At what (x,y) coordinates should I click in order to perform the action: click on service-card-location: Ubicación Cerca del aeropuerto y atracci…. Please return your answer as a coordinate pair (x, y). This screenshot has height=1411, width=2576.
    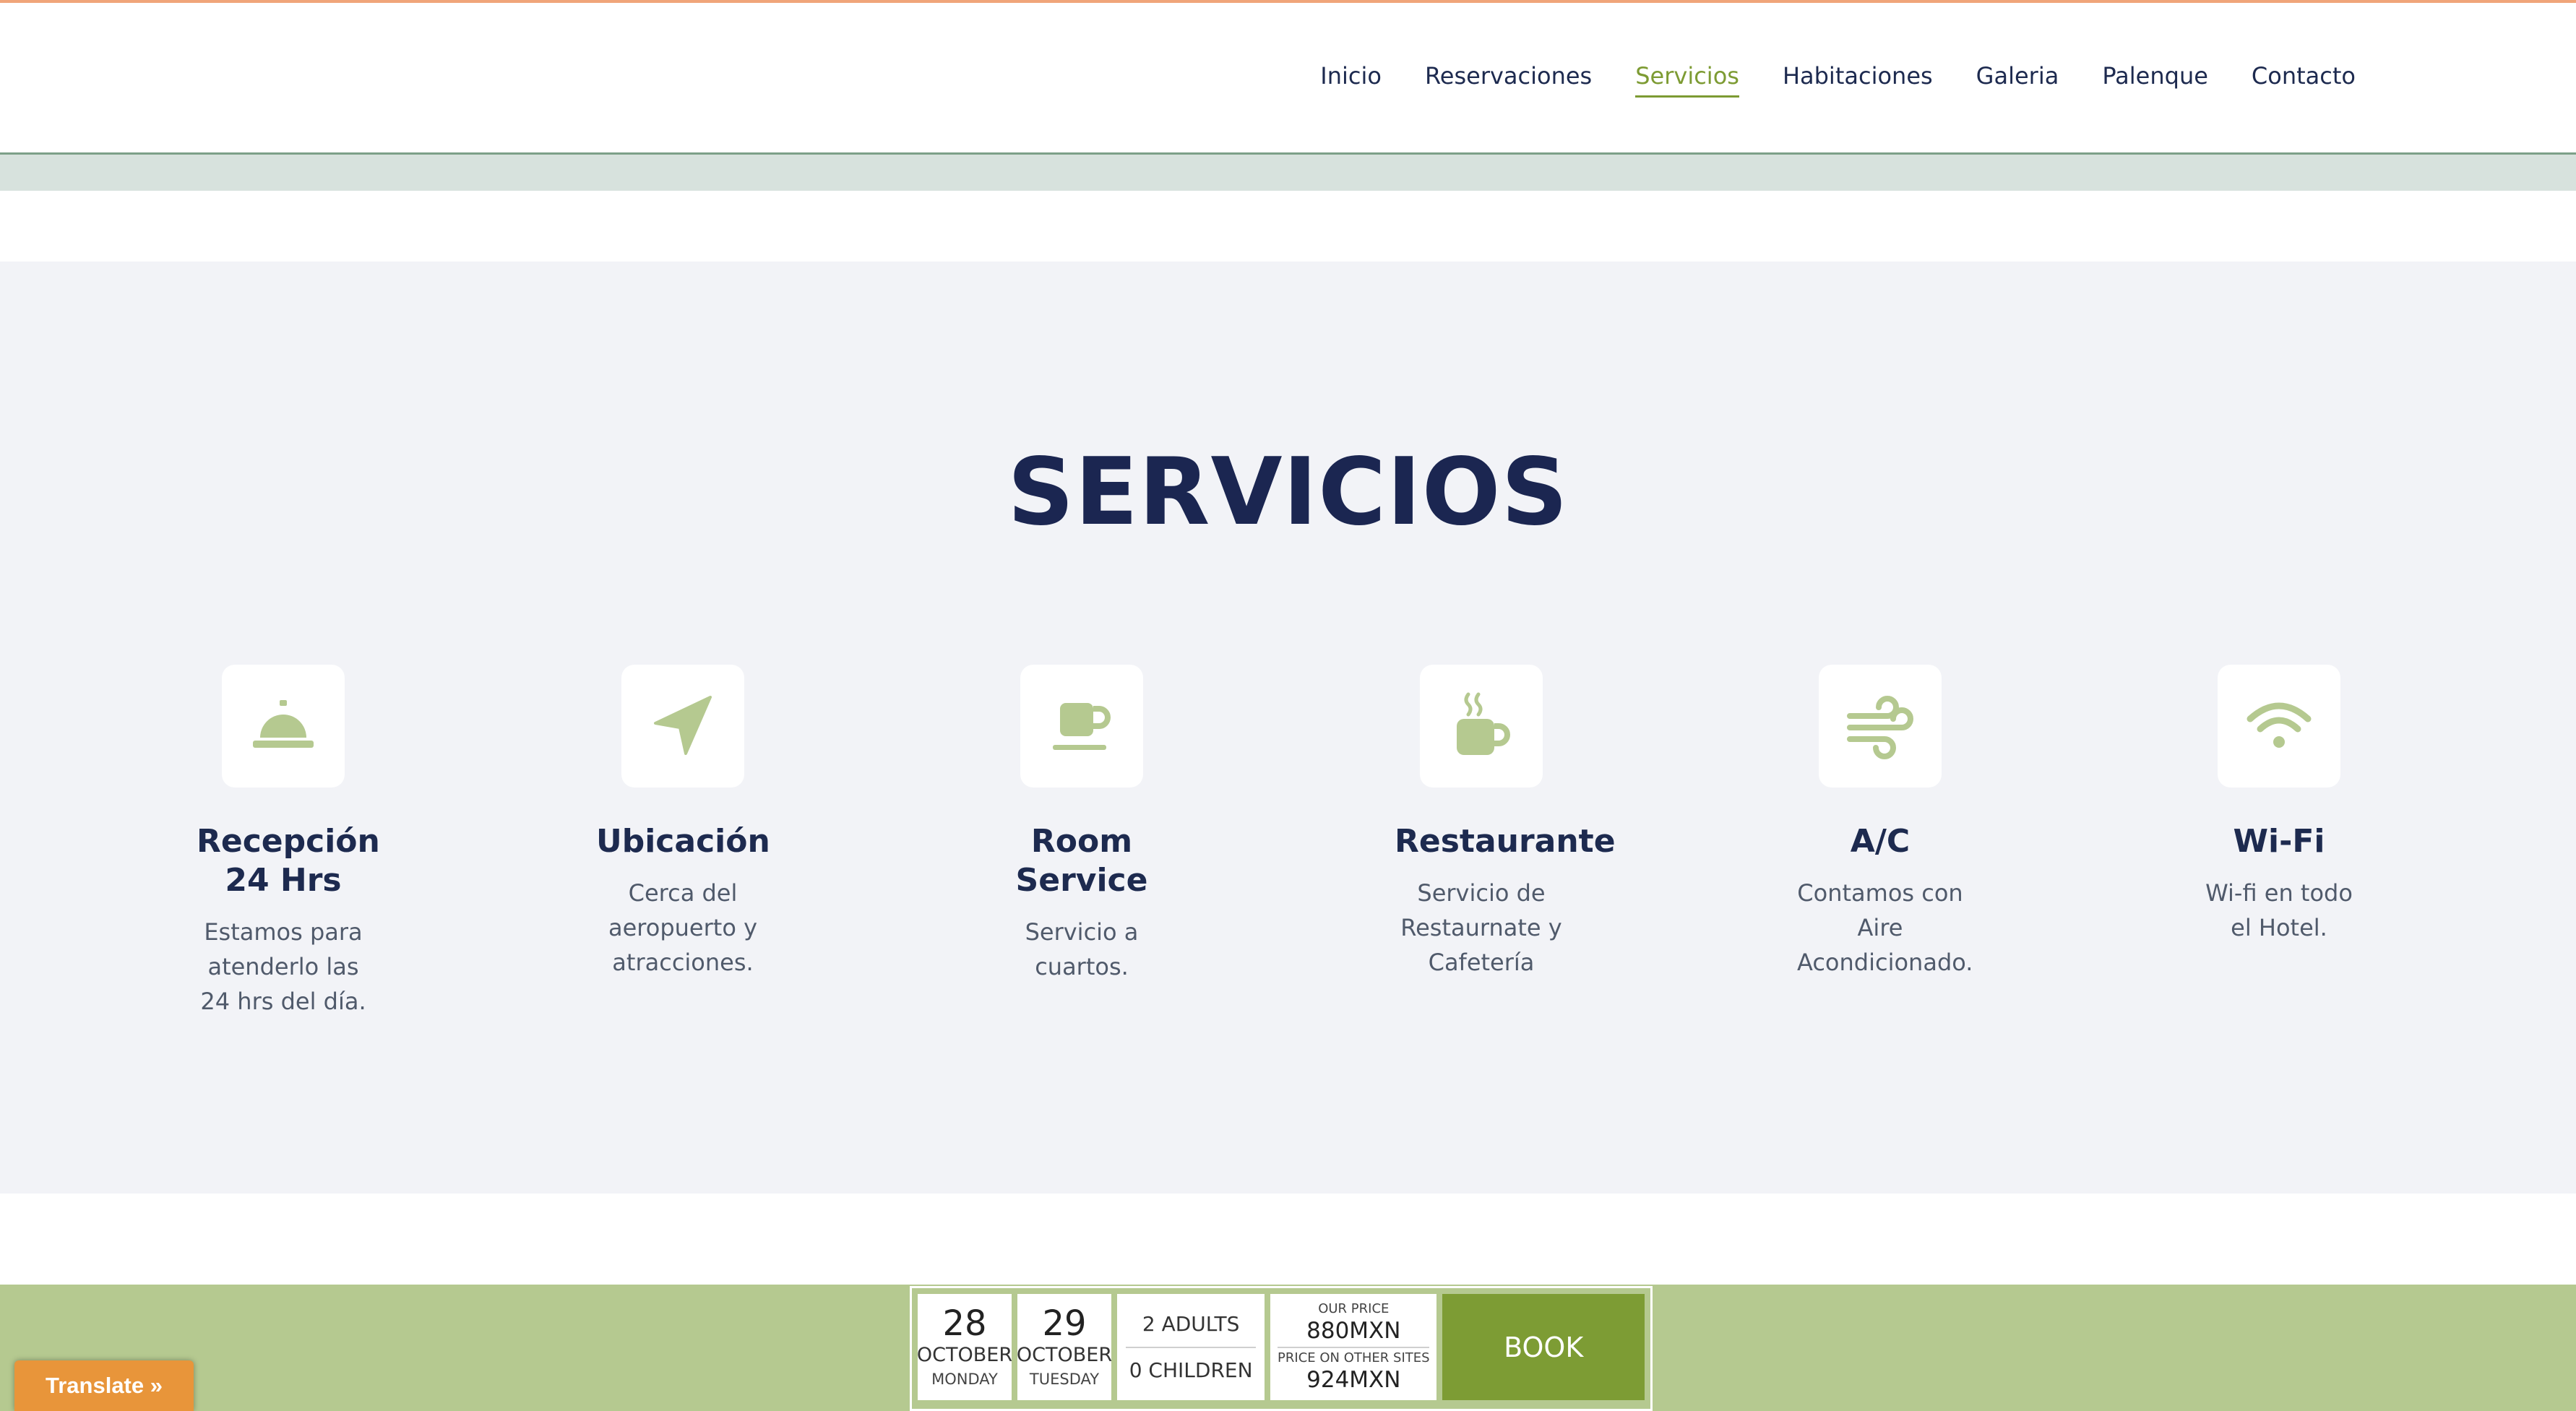
    Looking at the image, I should click on (682, 823).